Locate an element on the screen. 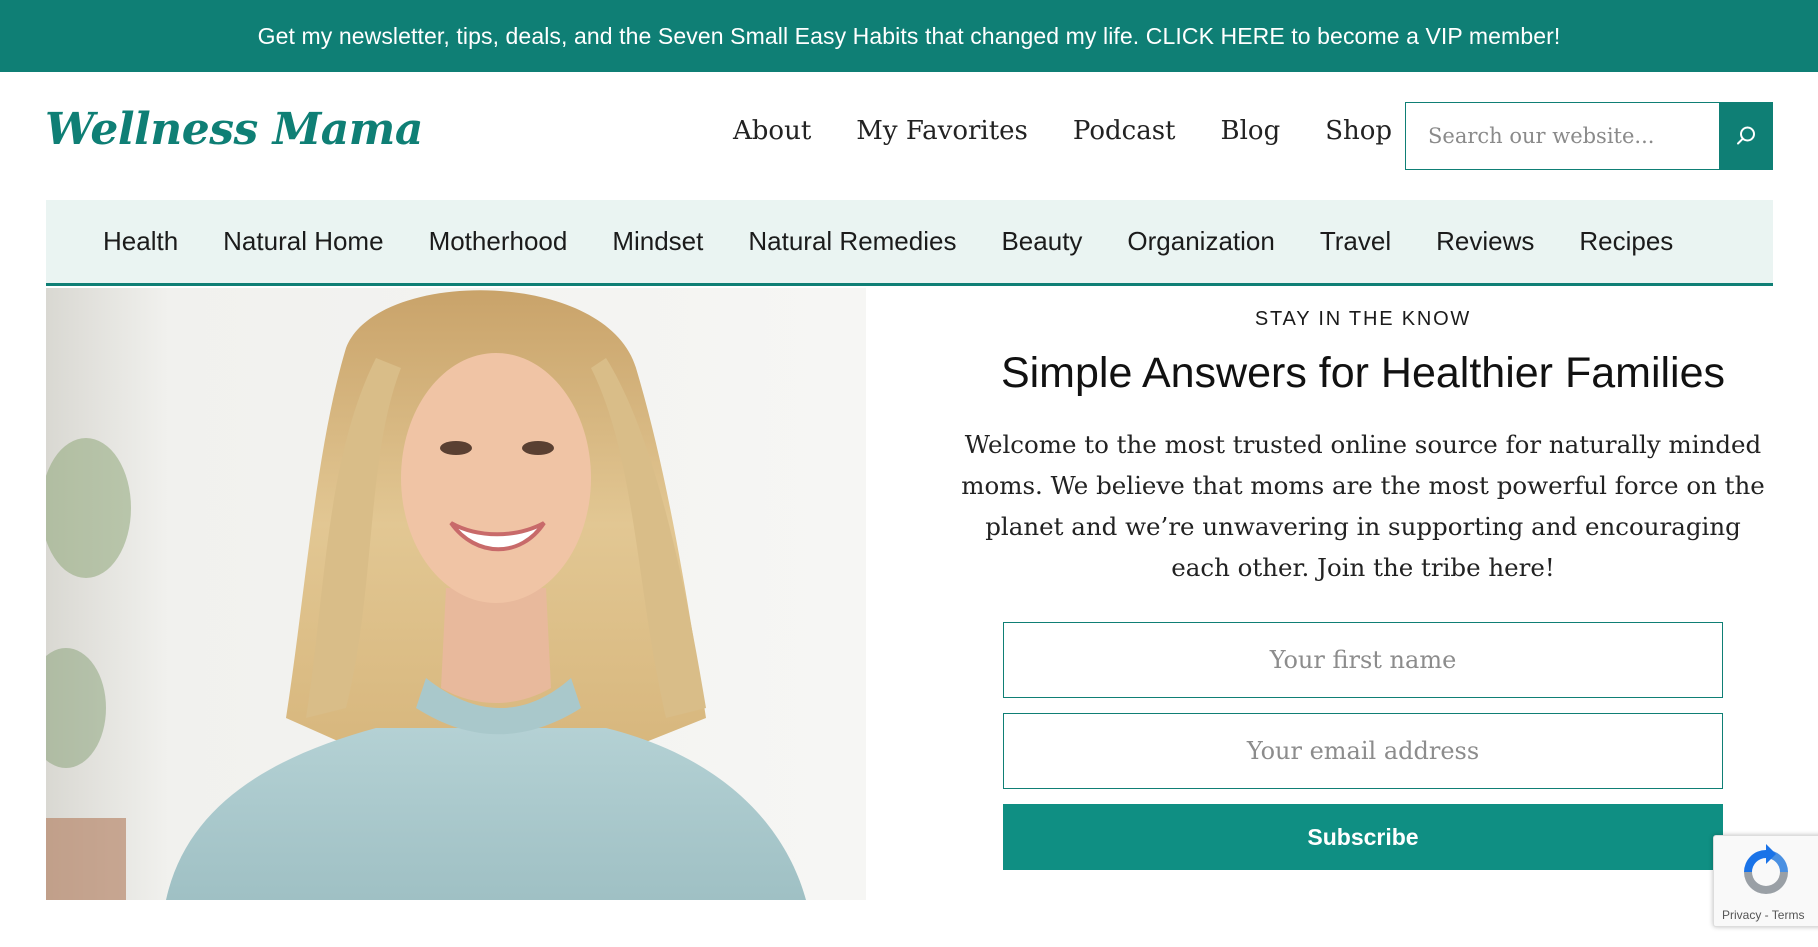 This screenshot has height=947, width=1818. category-organization: Organization is located at coordinates (1200, 241).